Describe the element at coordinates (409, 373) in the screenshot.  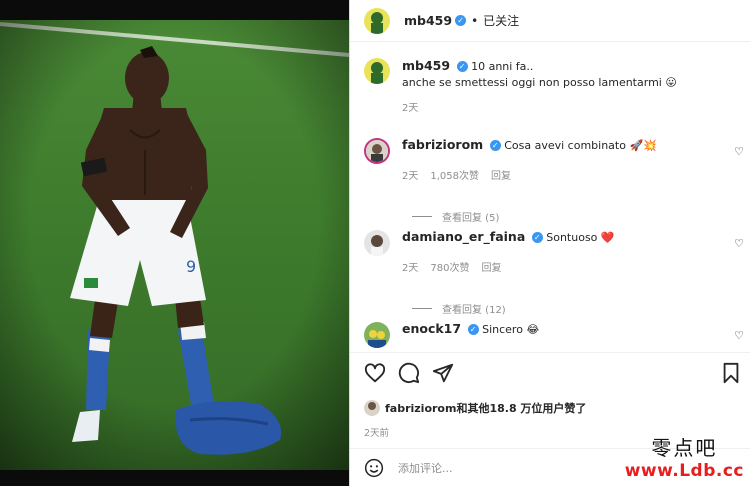
I see `comment-icon` at that location.